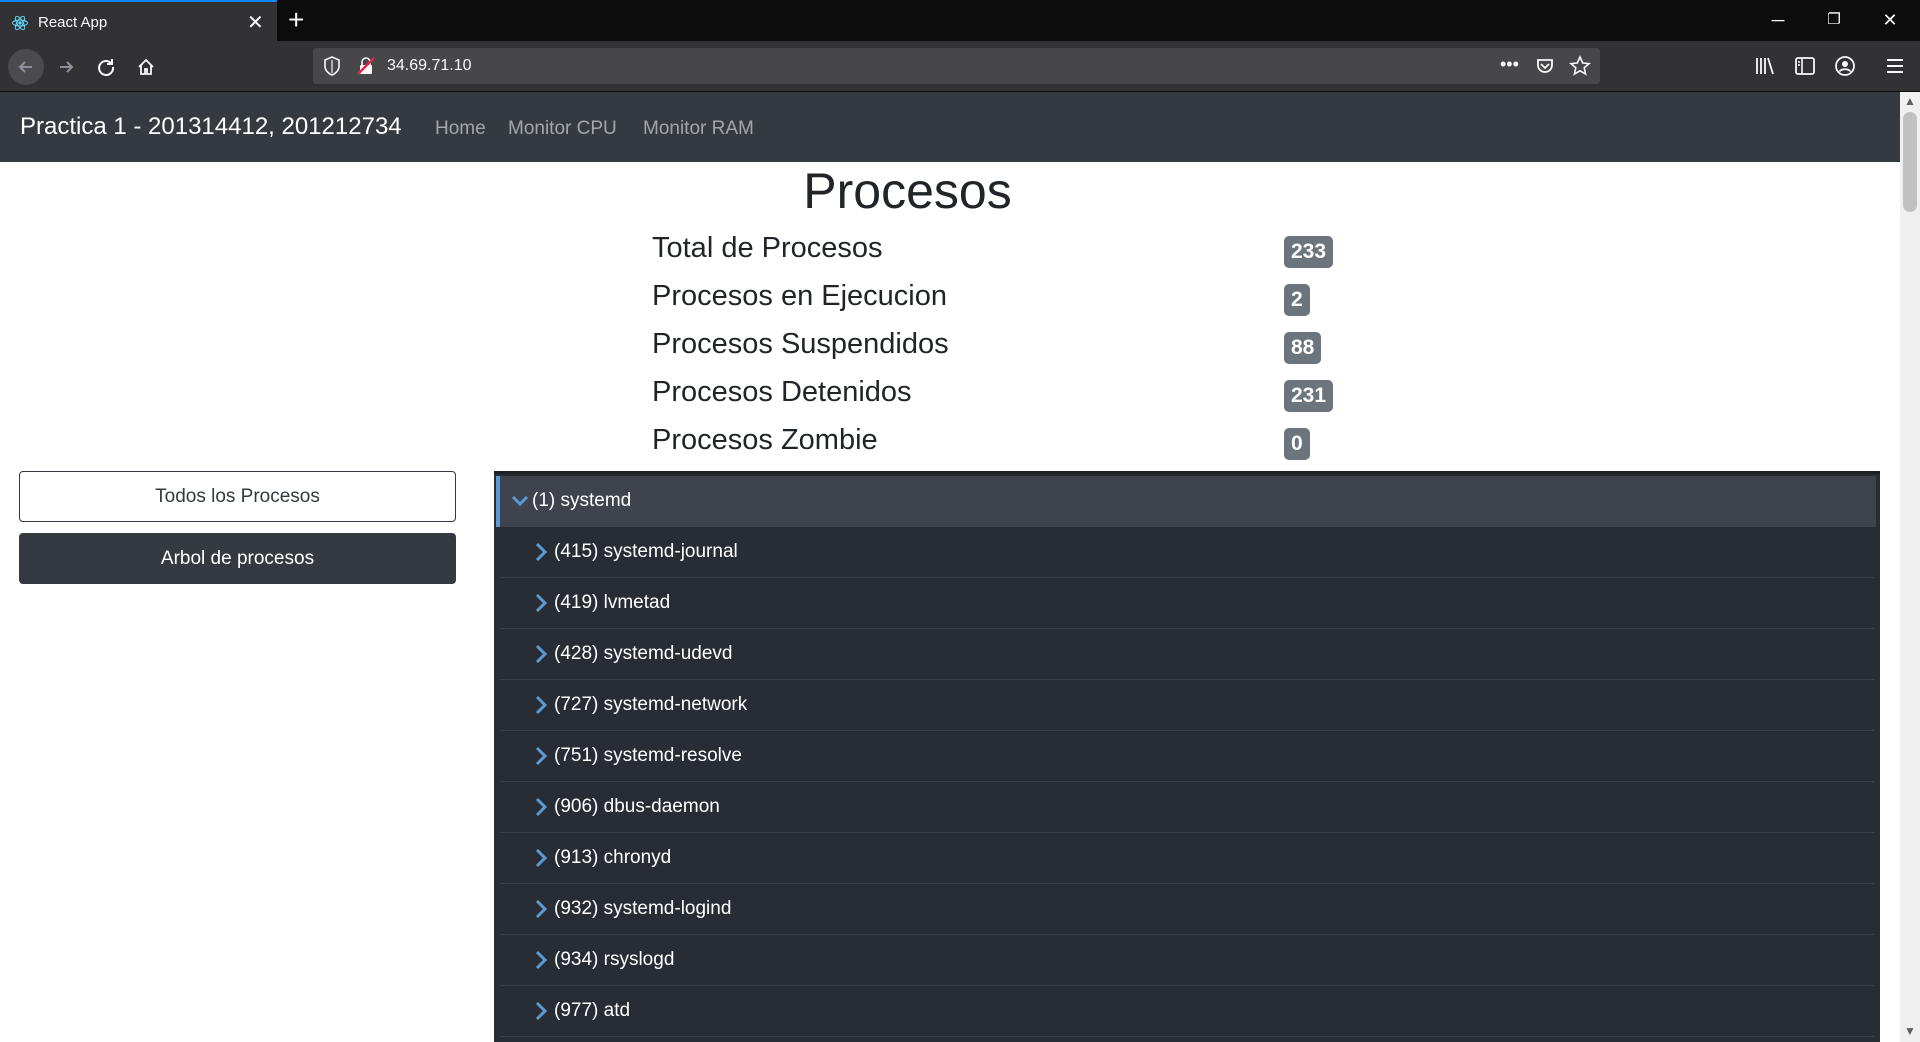 This screenshot has width=1920, height=1042. I want to click on tree-node: (751) systemd-resolve, so click(1187, 756).